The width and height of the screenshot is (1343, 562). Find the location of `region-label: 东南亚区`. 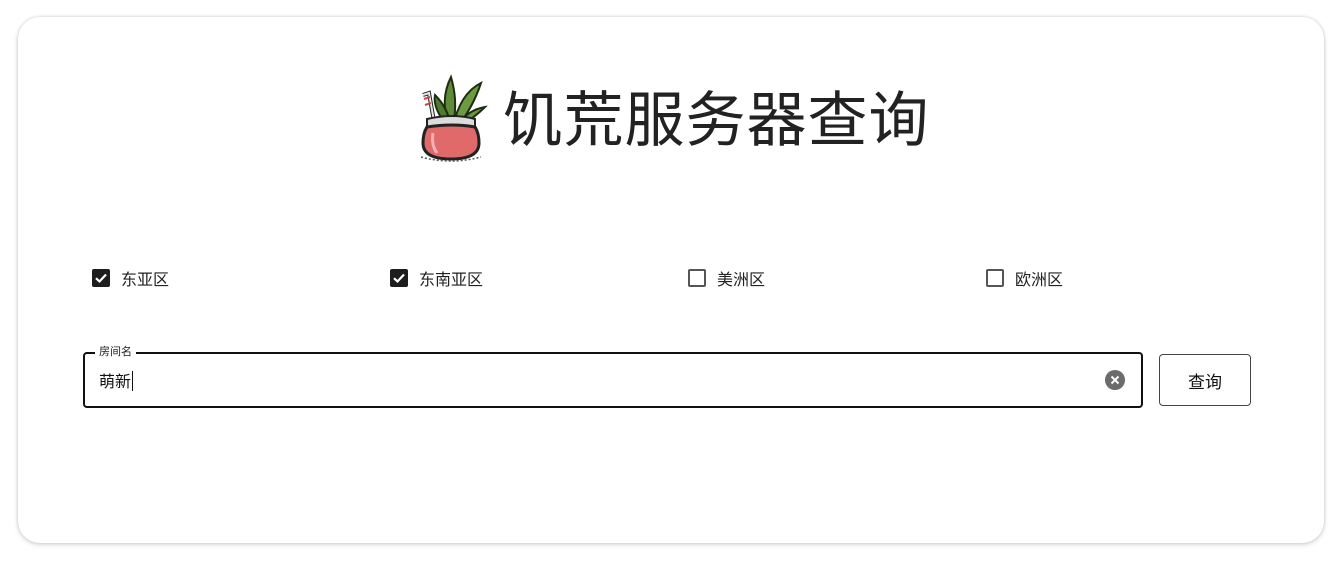

region-label: 东南亚区 is located at coordinates (451, 279).